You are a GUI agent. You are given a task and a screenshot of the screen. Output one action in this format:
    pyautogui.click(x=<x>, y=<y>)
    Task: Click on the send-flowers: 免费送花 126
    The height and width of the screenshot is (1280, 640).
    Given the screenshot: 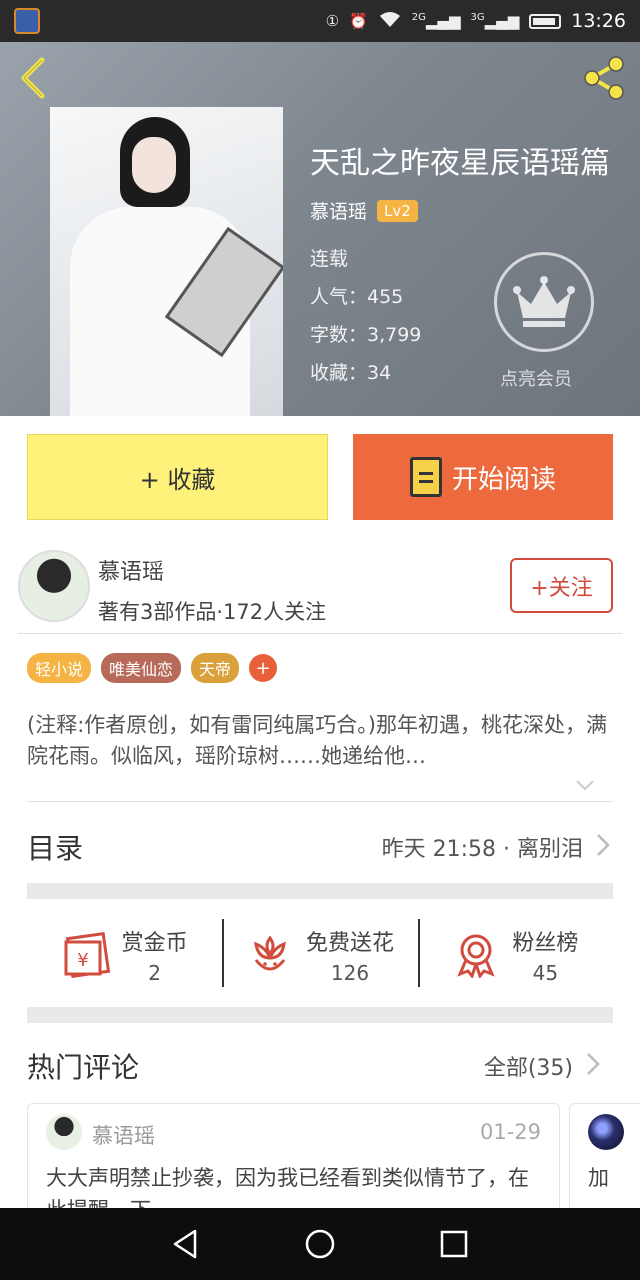 What is the action you would take?
    pyautogui.click(x=319, y=955)
    